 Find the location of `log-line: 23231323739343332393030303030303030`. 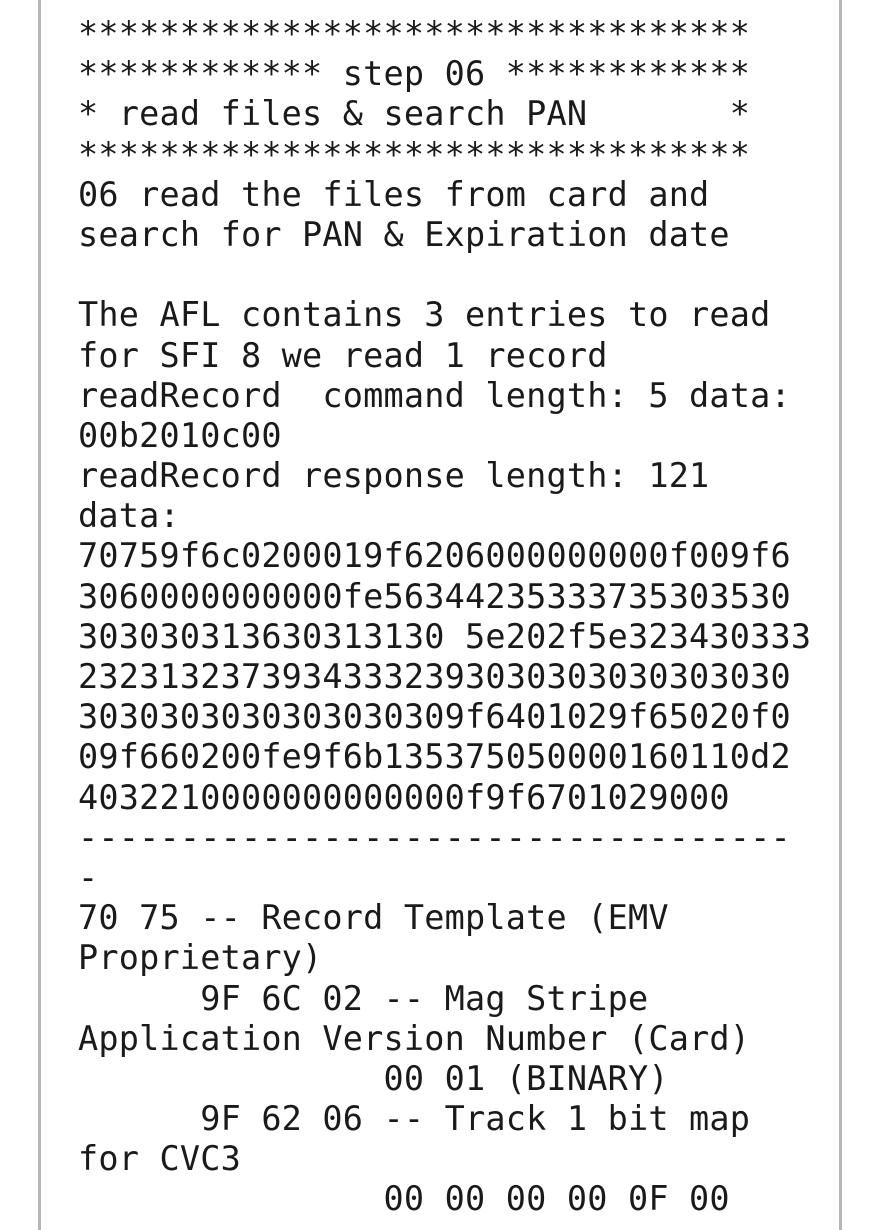

log-line: 23231323739343332393030303030303030 is located at coordinates (434, 676).